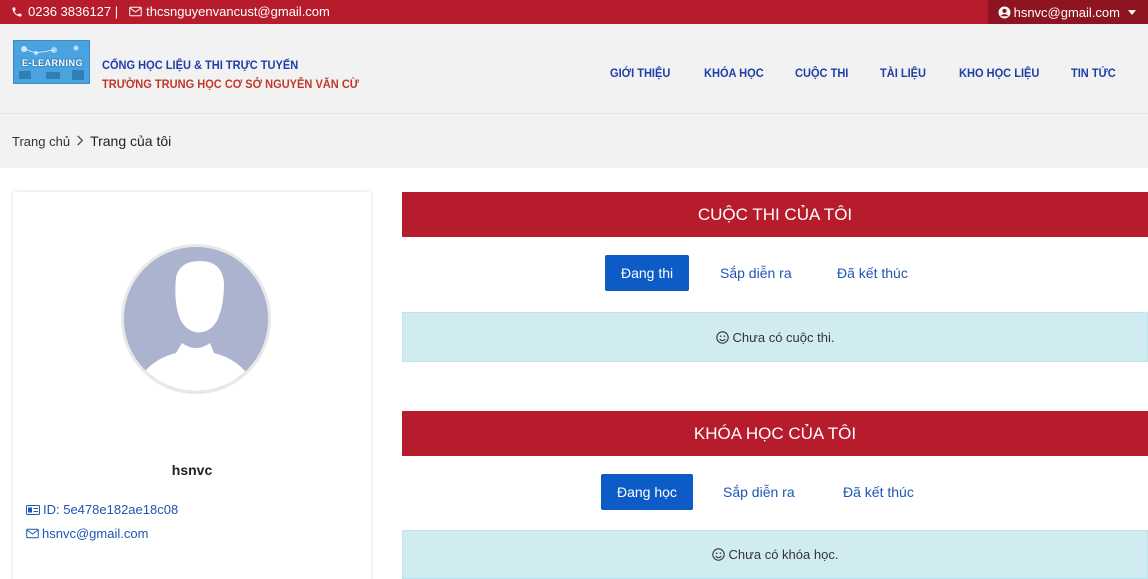  What do you see at coordinates (999, 73) in the screenshot?
I see `nav-item-kho-hoc-lieu: KHO HỌC LIỆU` at bounding box center [999, 73].